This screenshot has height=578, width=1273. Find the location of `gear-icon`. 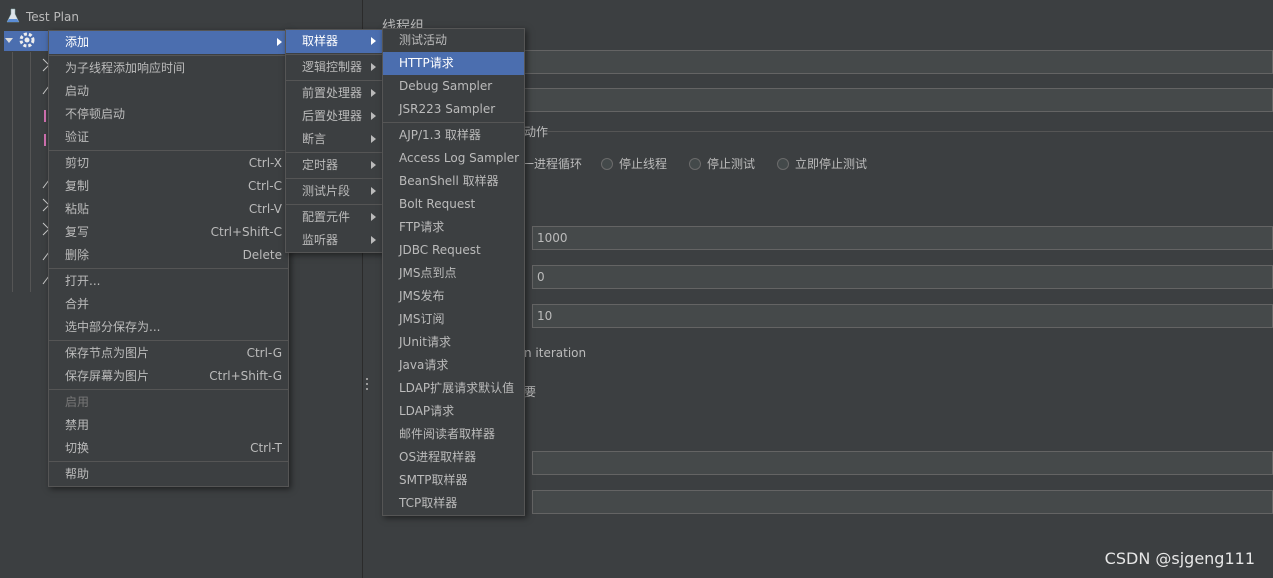

gear-icon is located at coordinates (27, 41).